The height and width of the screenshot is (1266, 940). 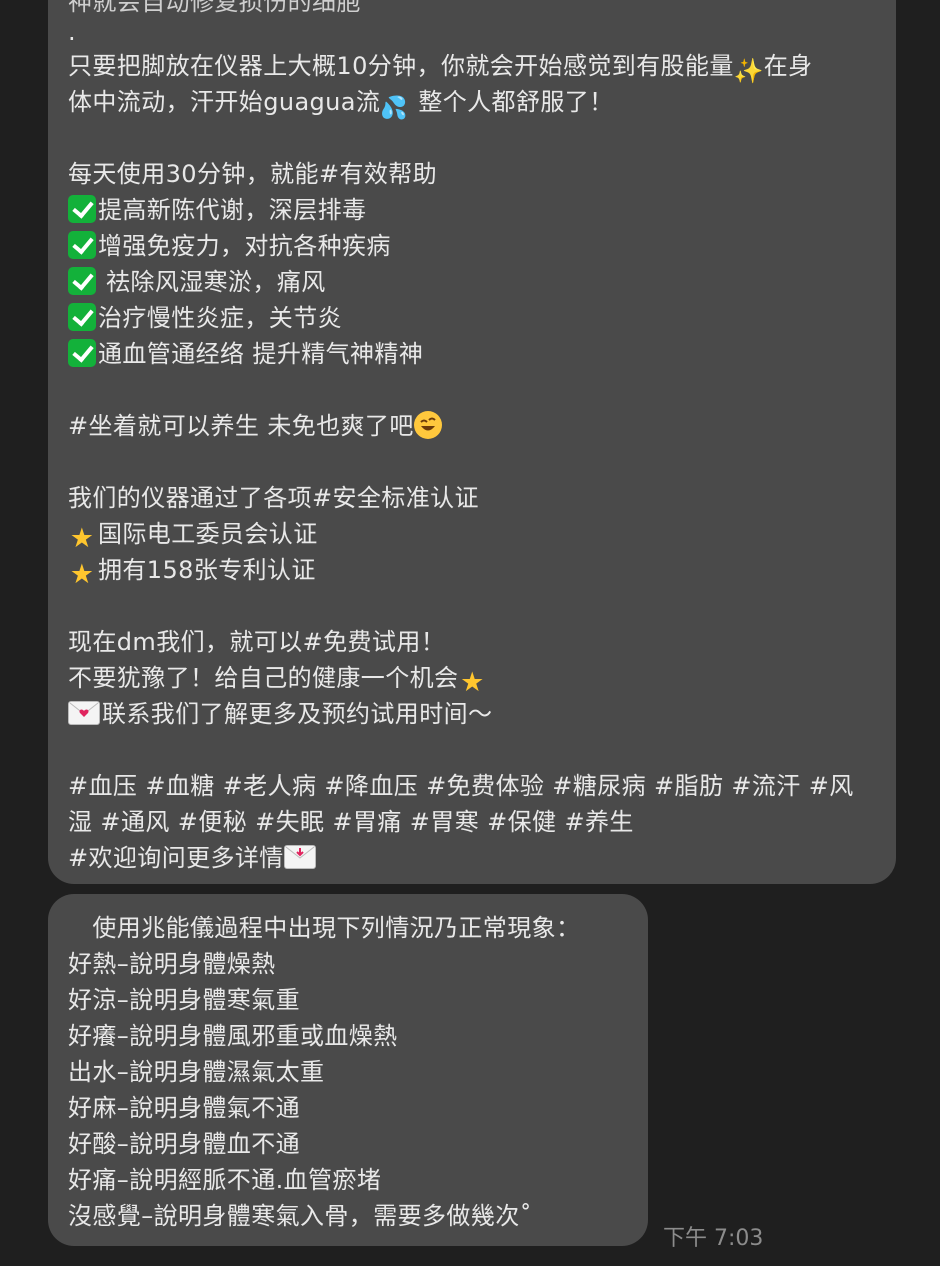 What do you see at coordinates (401, 66) in the screenshot?
I see `message-text: 只要把脚放在仪器上大概10分钟，你就会开始感觉到有股能量` at bounding box center [401, 66].